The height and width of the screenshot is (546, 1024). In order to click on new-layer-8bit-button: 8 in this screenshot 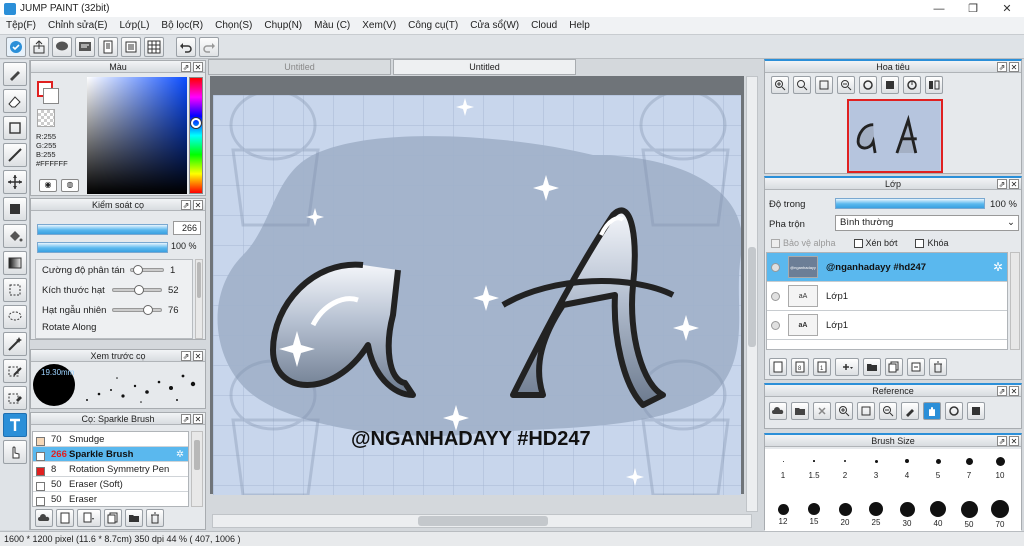, I will do `click(800, 367)`.